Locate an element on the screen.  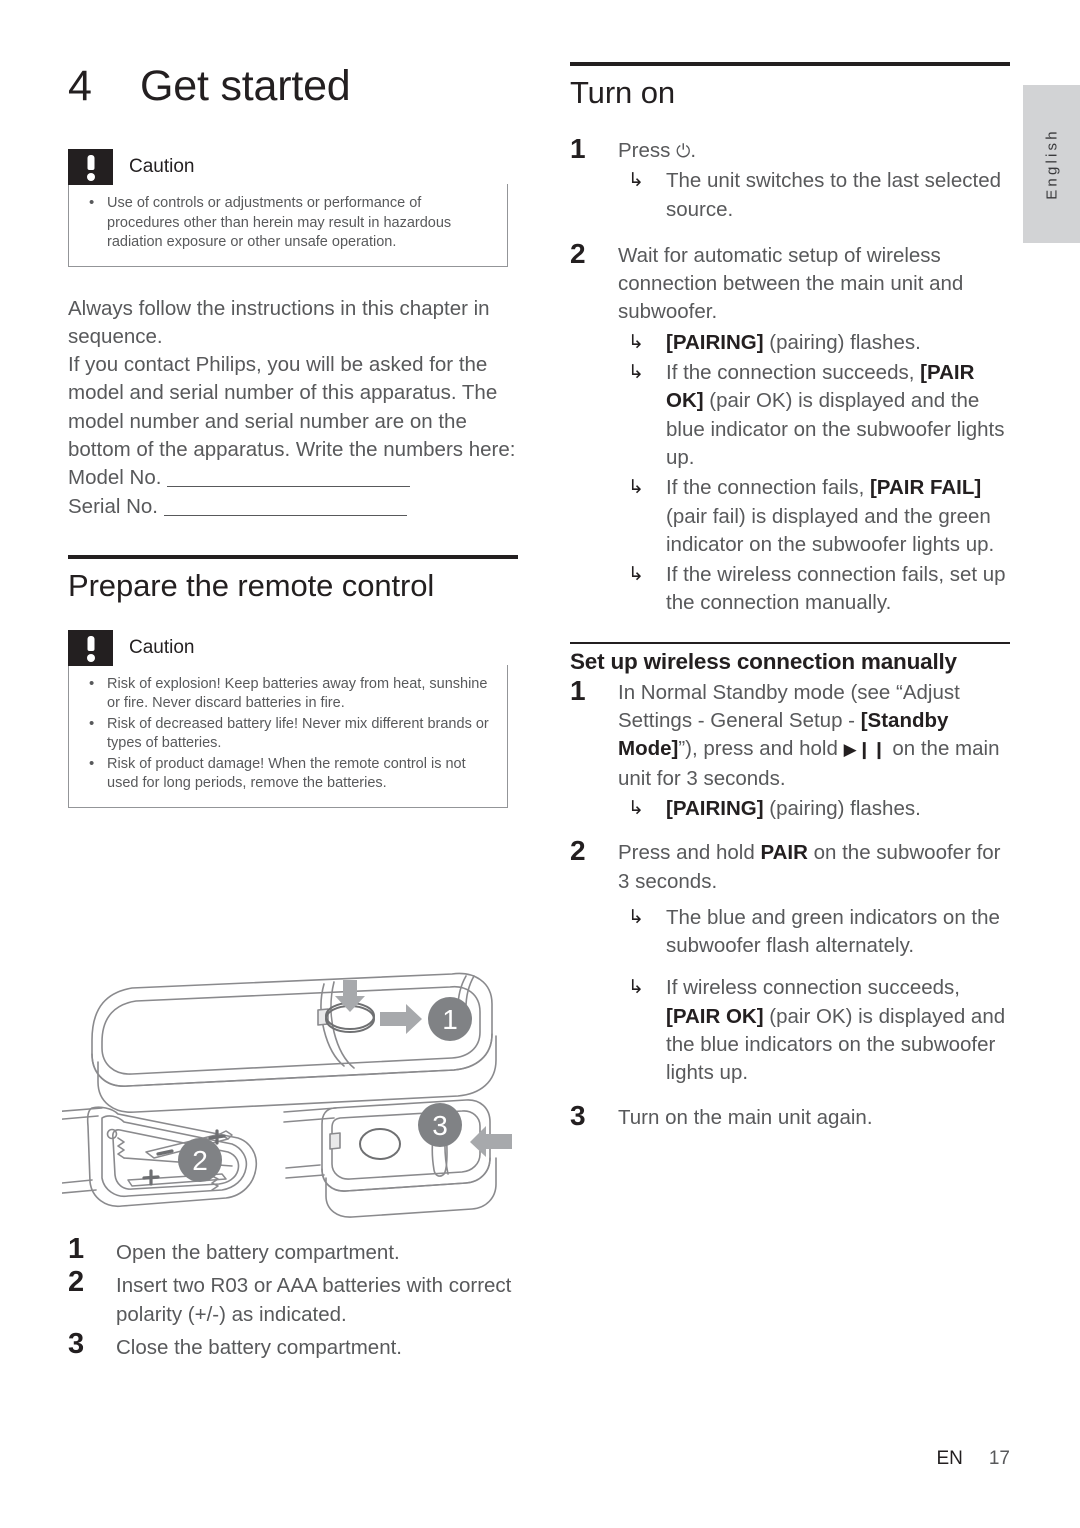
list-item: 3 Turn on the main unit again. is located at coordinates (790, 1116).